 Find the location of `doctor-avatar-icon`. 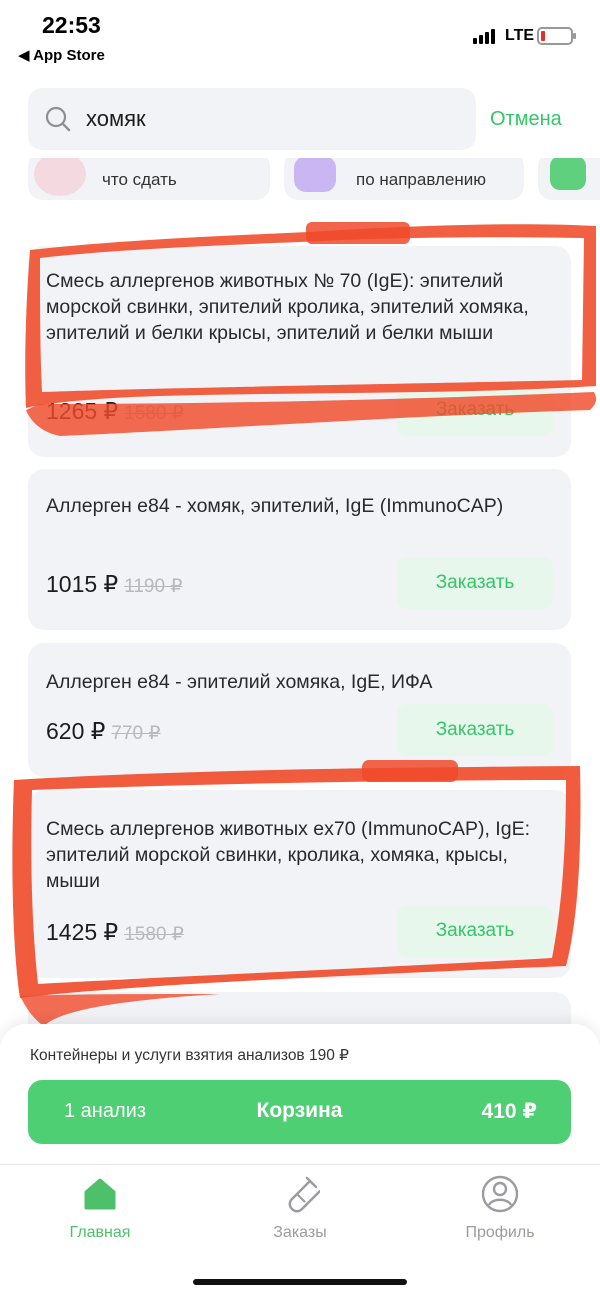

doctor-avatar-icon is located at coordinates (60, 177).